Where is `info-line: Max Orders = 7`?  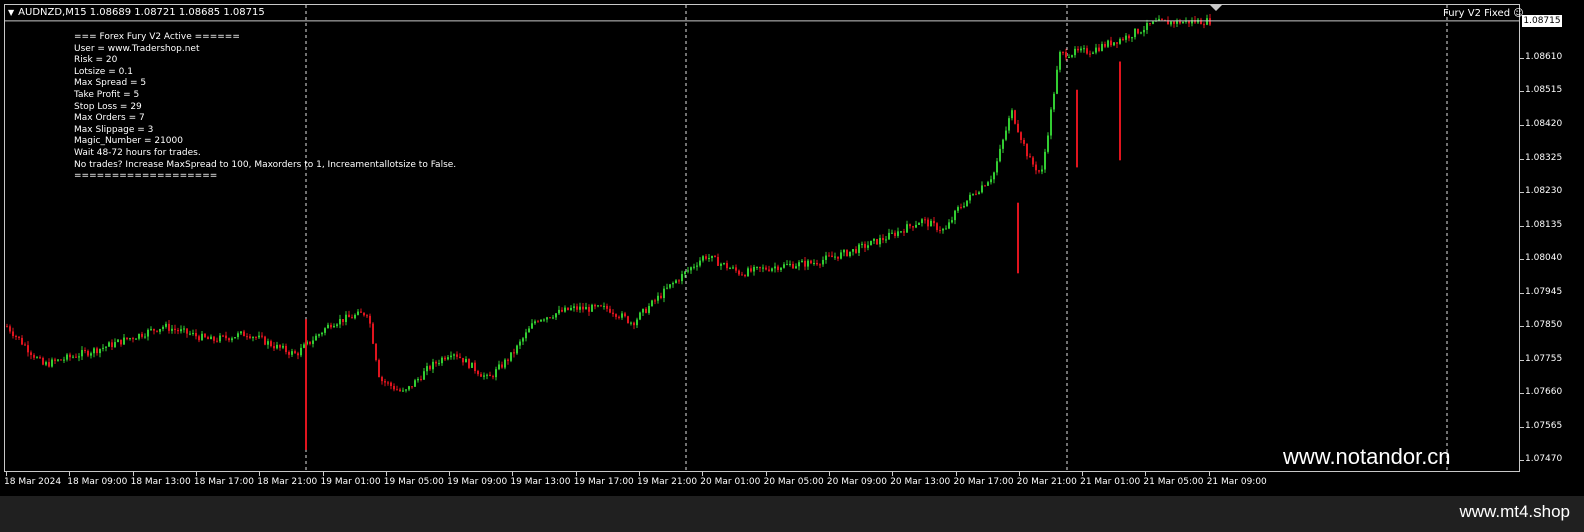 info-line: Max Orders = 7 is located at coordinates (109, 118).